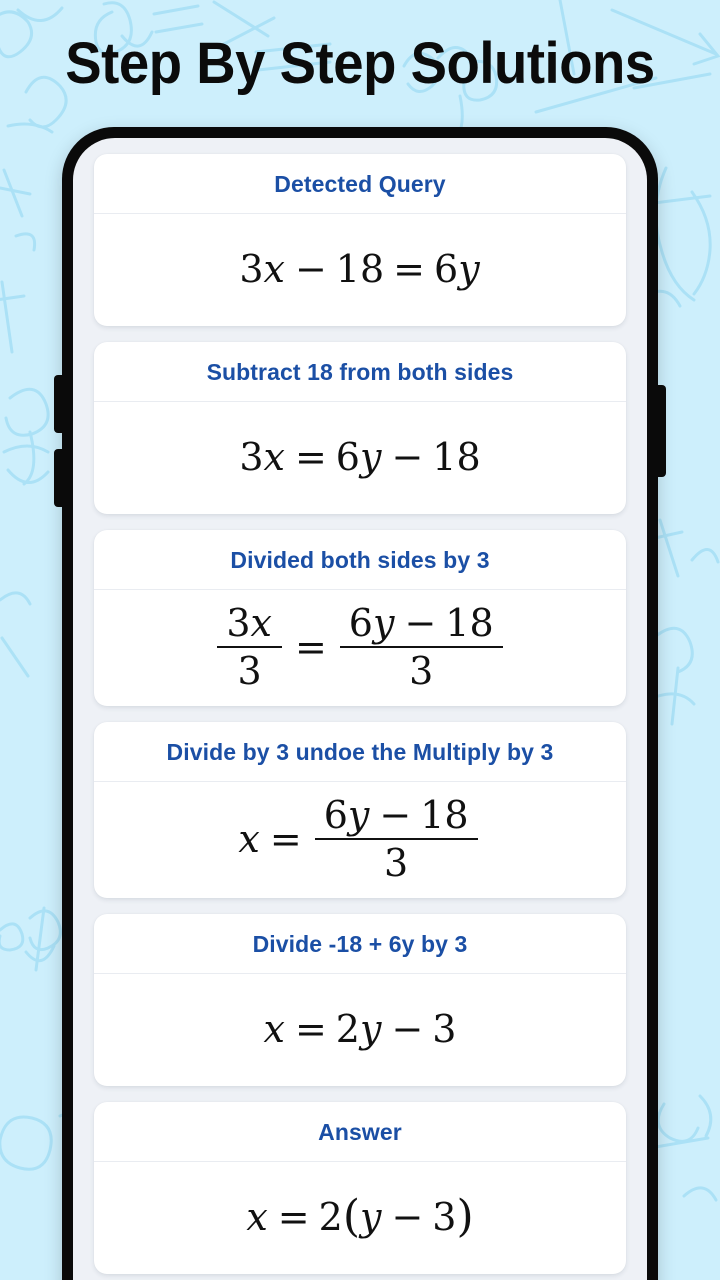 The width and height of the screenshot is (720, 1280). I want to click on page-title: Step By Step Solutions, so click(360, 63).